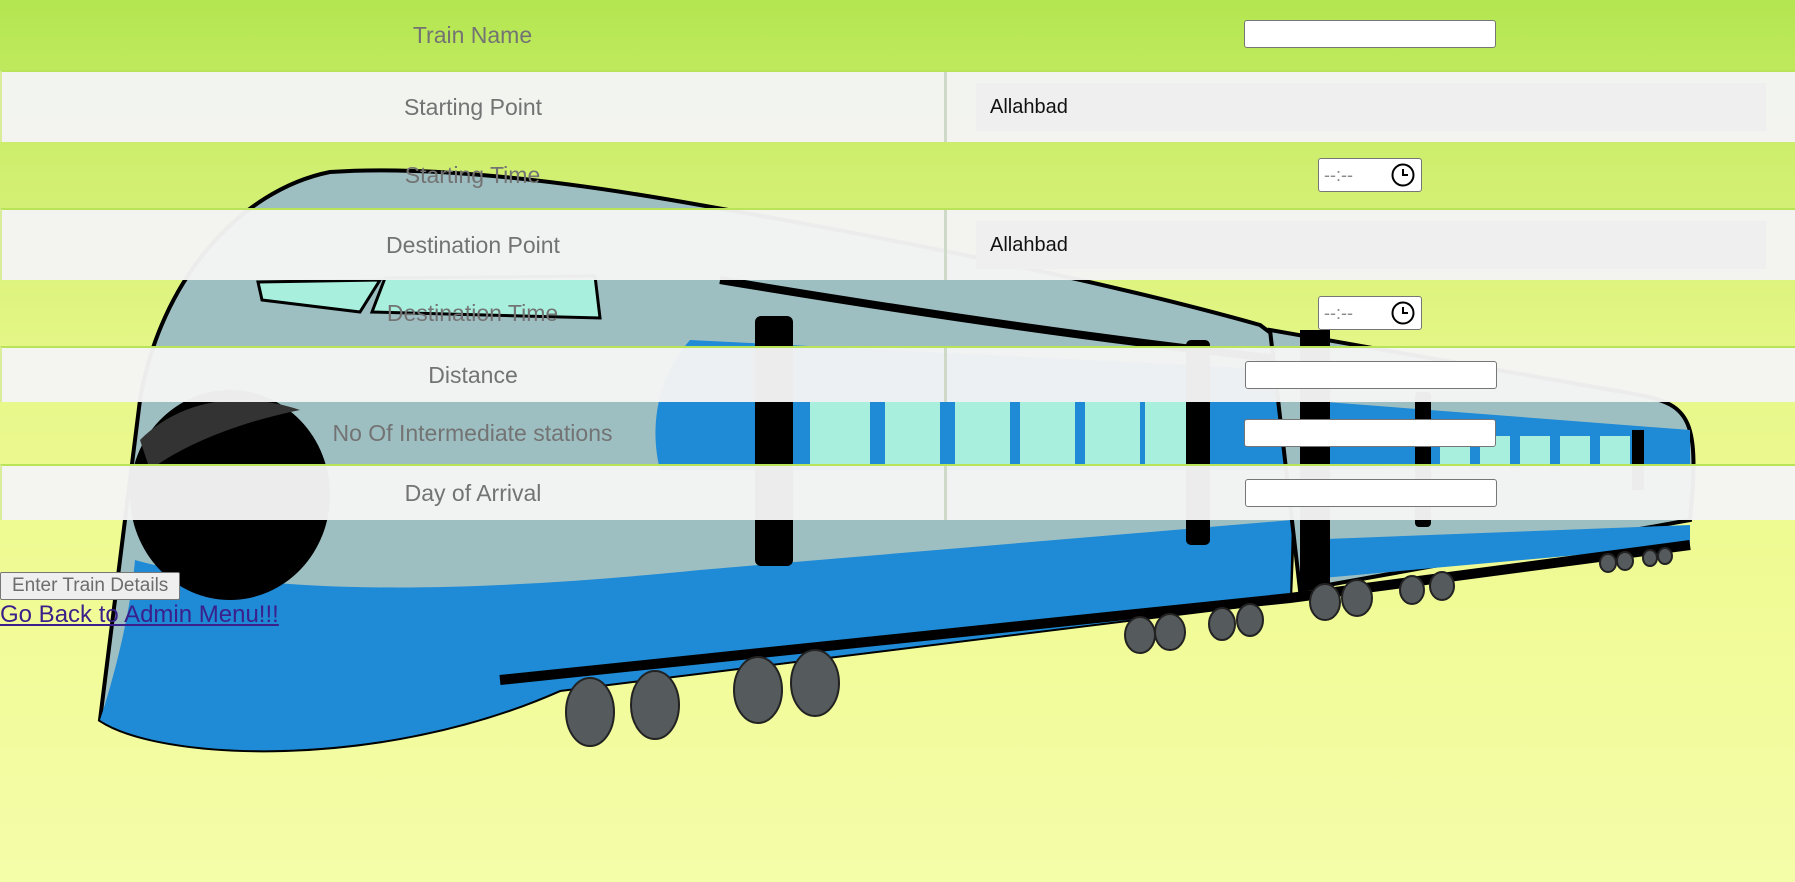 The image size is (1795, 882). What do you see at coordinates (897, 313) in the screenshot?
I see `form-row-destination-time: Destination Time --:--` at bounding box center [897, 313].